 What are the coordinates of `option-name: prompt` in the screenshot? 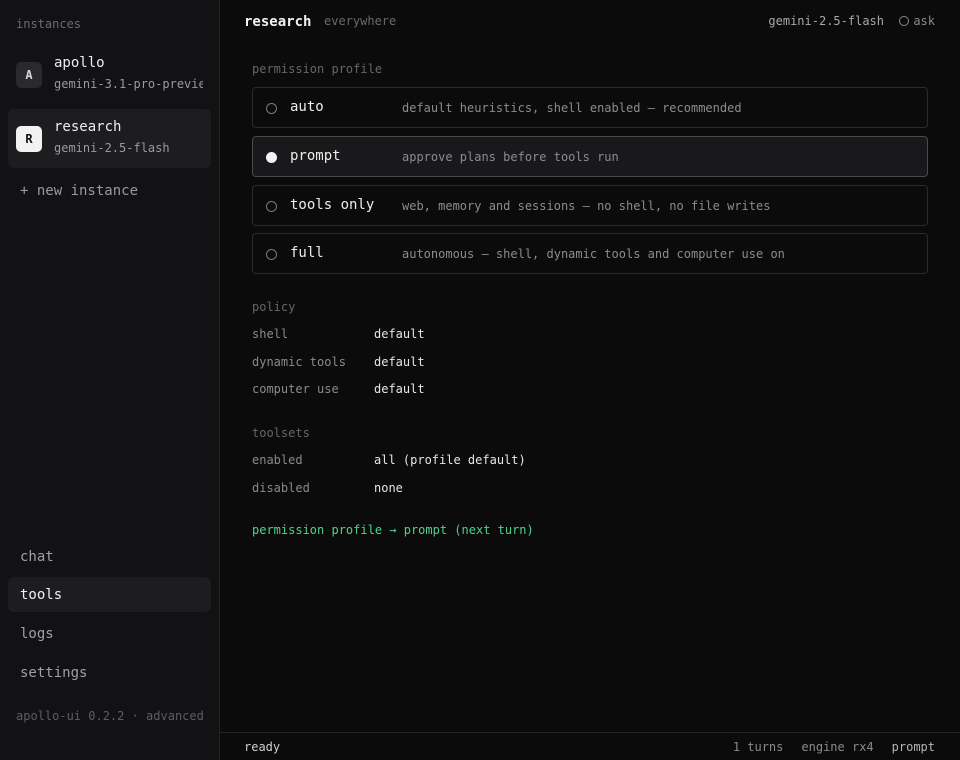 It's located at (315, 156).